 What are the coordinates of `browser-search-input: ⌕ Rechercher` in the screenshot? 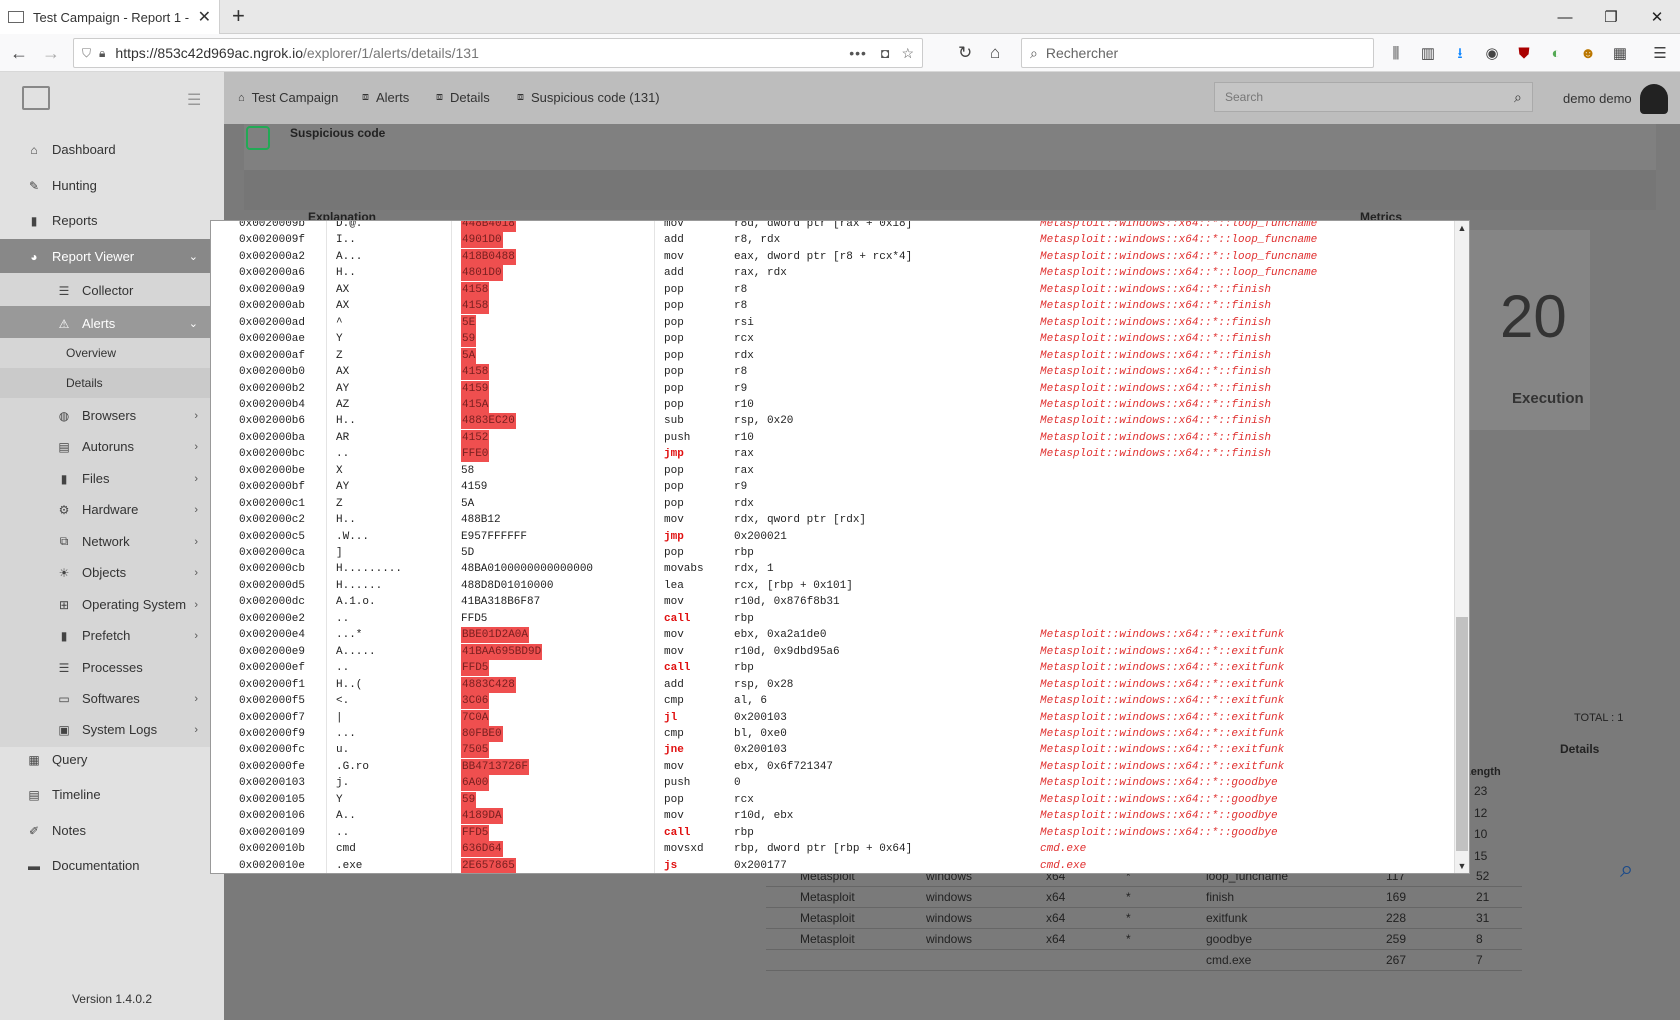 It's located at (1197, 53).